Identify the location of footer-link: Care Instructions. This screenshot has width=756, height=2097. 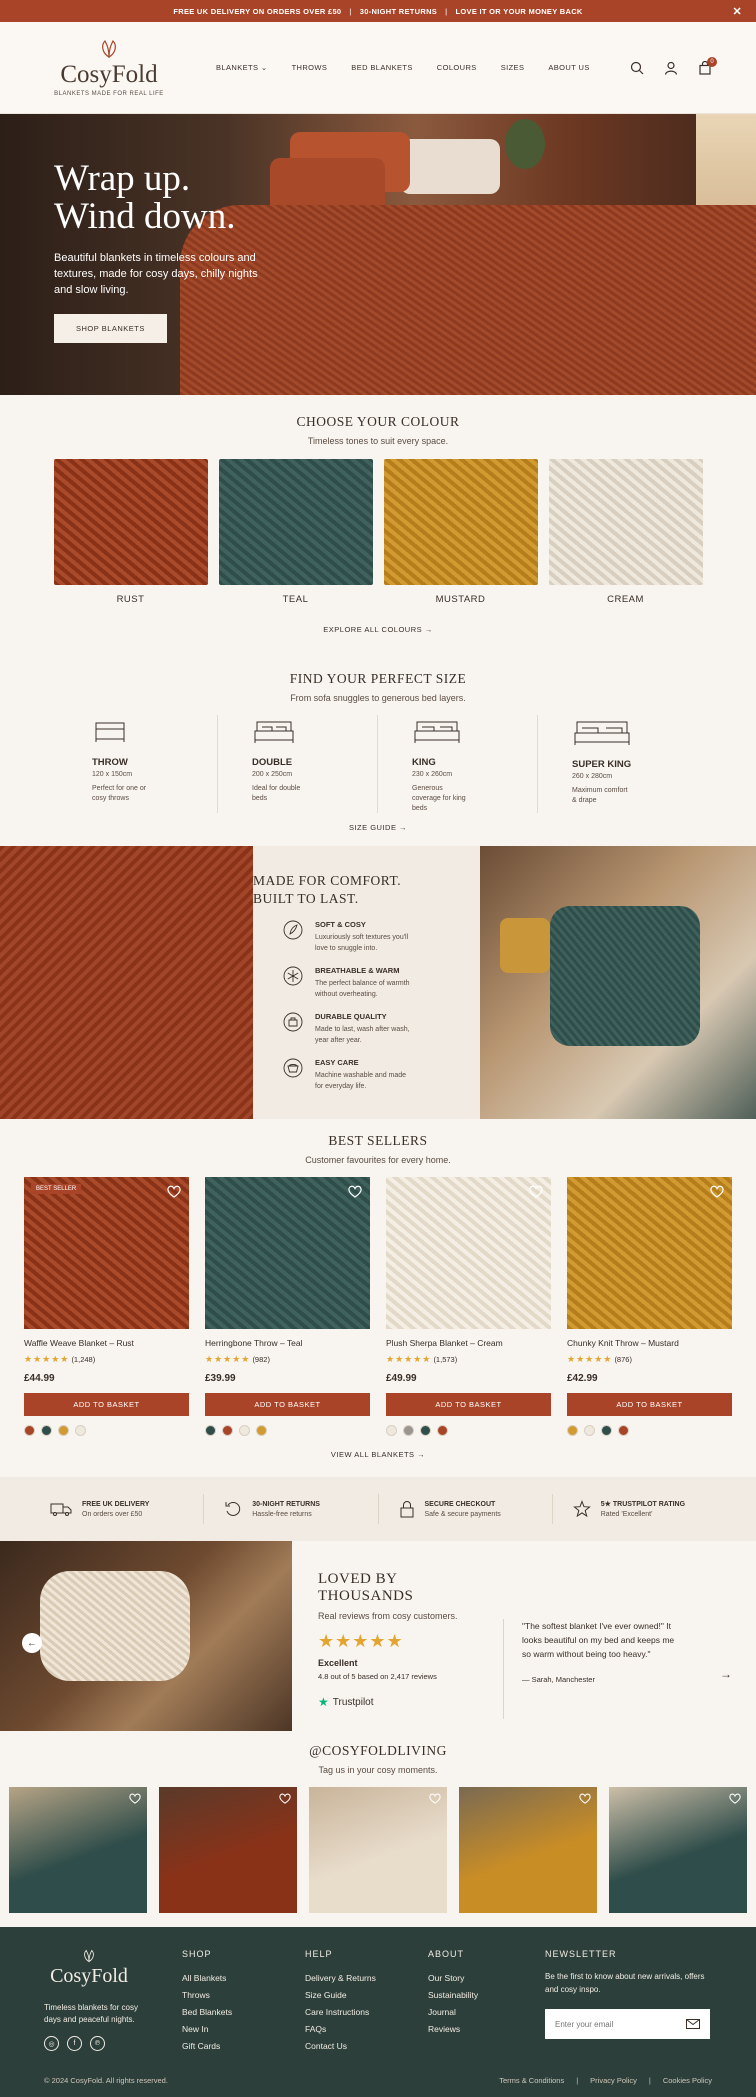
(366, 2012).